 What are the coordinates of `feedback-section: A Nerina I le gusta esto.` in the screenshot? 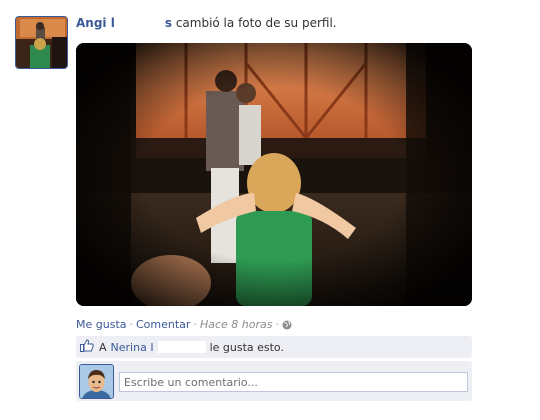 It's located at (274, 368).